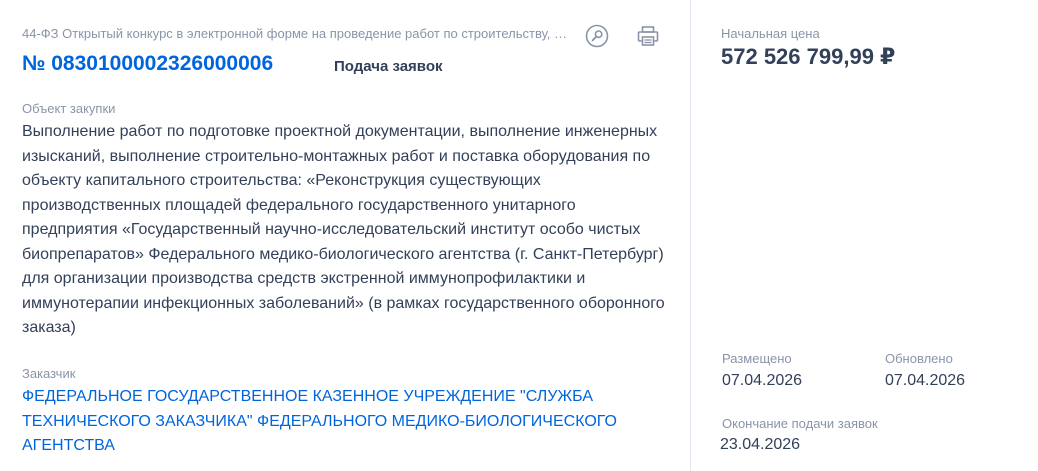 This screenshot has width=1038, height=471. Describe the element at coordinates (760, 444) in the screenshot. I see `deadline-date: 23.04.2026` at that location.